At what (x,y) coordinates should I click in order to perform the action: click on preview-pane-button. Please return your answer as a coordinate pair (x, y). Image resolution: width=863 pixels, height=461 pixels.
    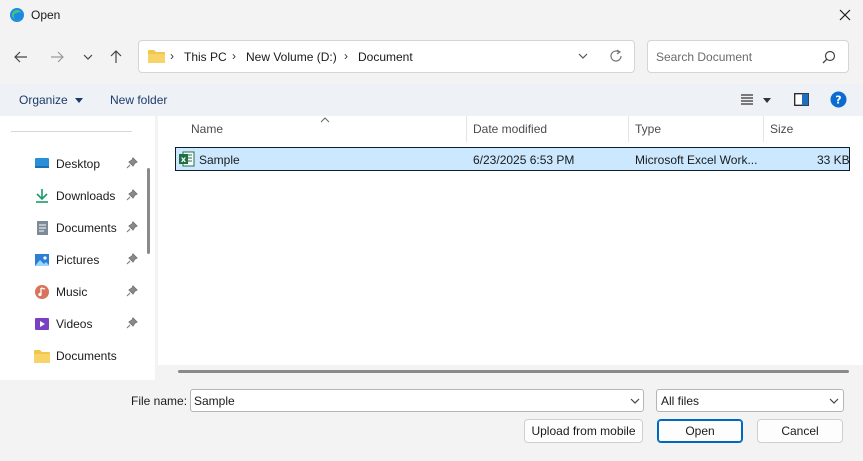
    Looking at the image, I should click on (801, 101).